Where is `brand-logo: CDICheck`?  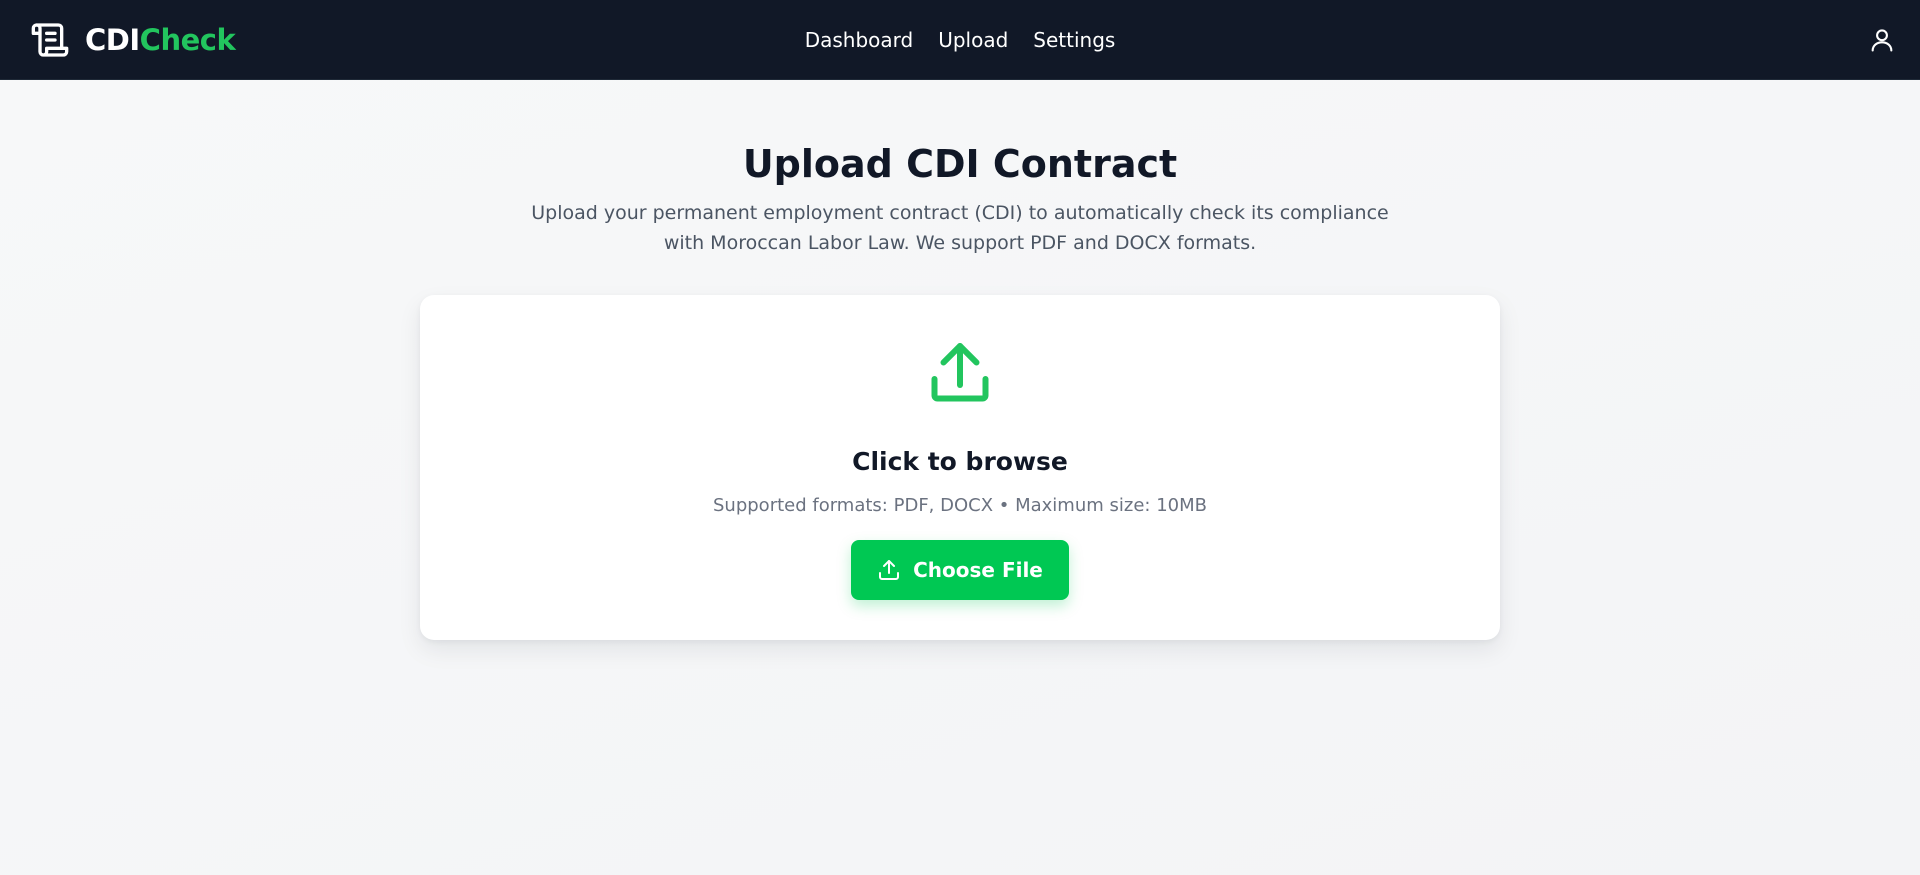
brand-logo: CDICheck is located at coordinates (133, 40).